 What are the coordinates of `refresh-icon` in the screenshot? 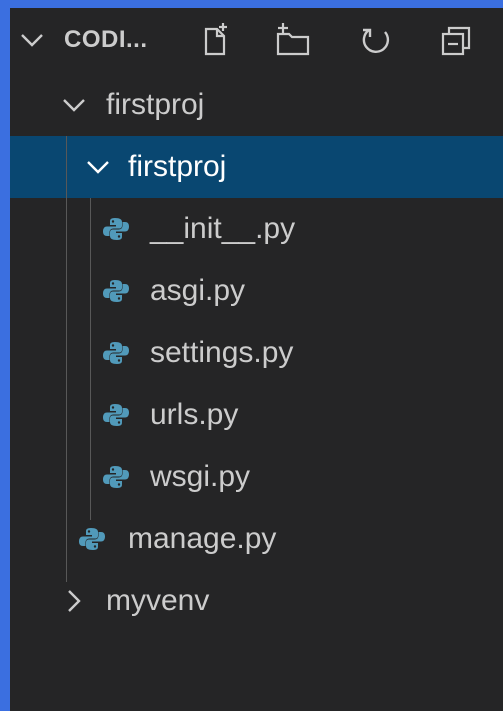 It's located at (376, 40).